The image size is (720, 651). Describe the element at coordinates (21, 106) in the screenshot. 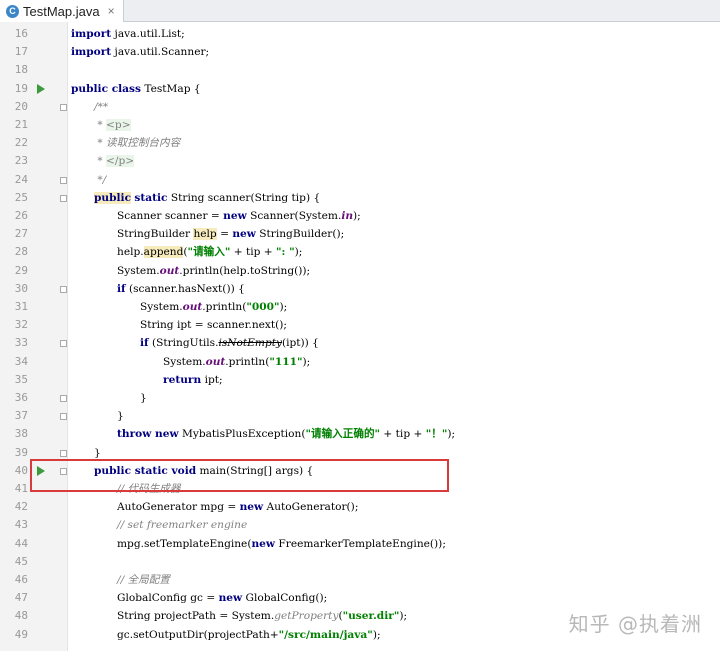

I see `line-number: 20` at that location.